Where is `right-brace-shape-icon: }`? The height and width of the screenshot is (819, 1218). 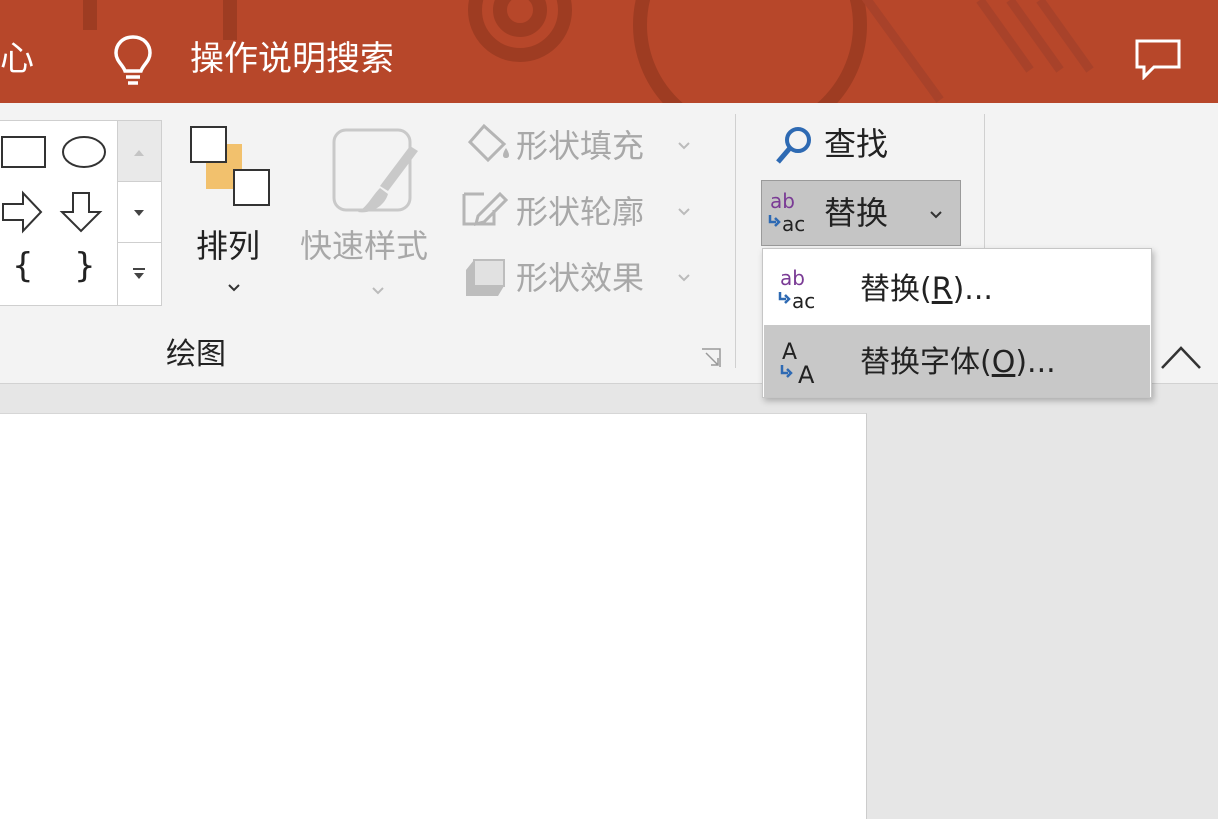
right-brace-shape-icon: } is located at coordinates (85, 266).